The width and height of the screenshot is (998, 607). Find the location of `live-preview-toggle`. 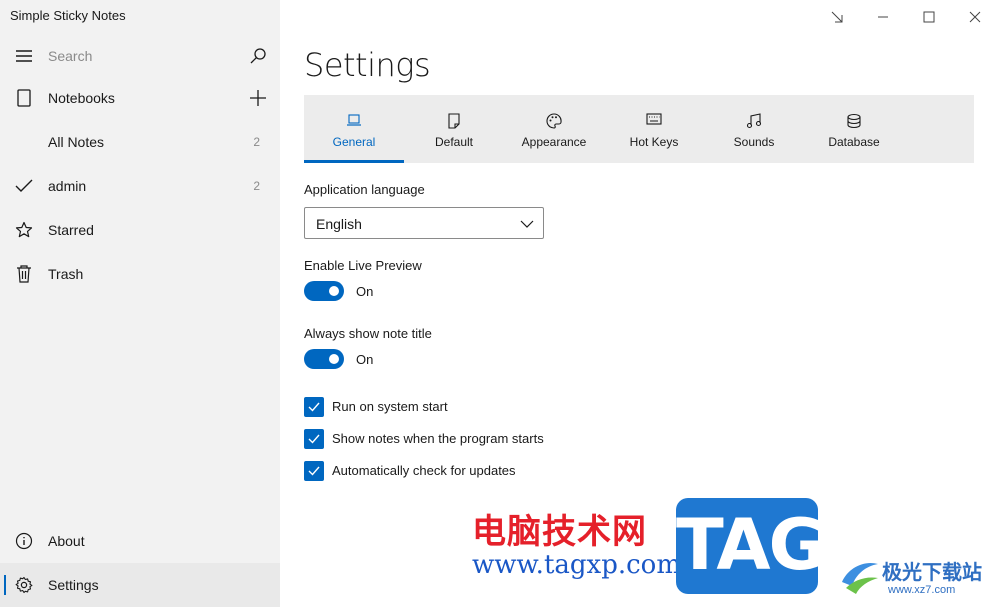

live-preview-toggle is located at coordinates (324, 291).